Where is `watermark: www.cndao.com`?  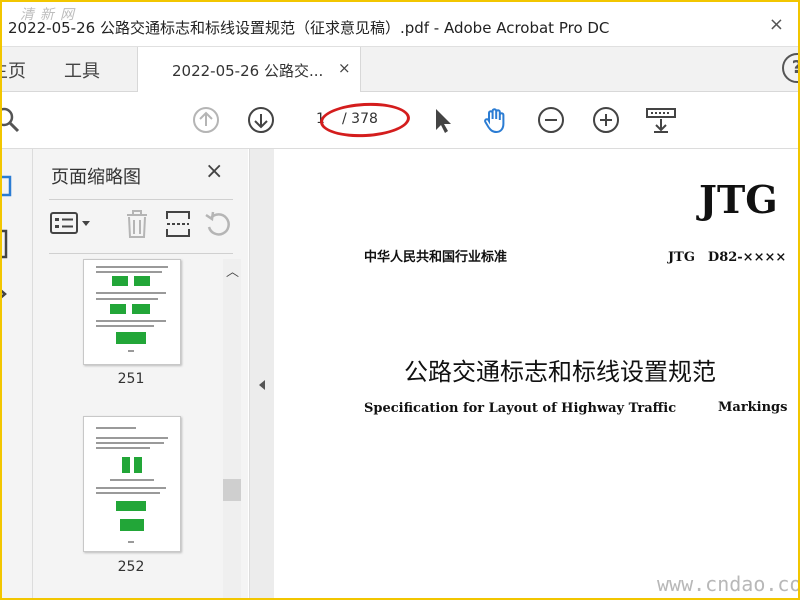
watermark: www.cndao.com is located at coordinates (728, 584).